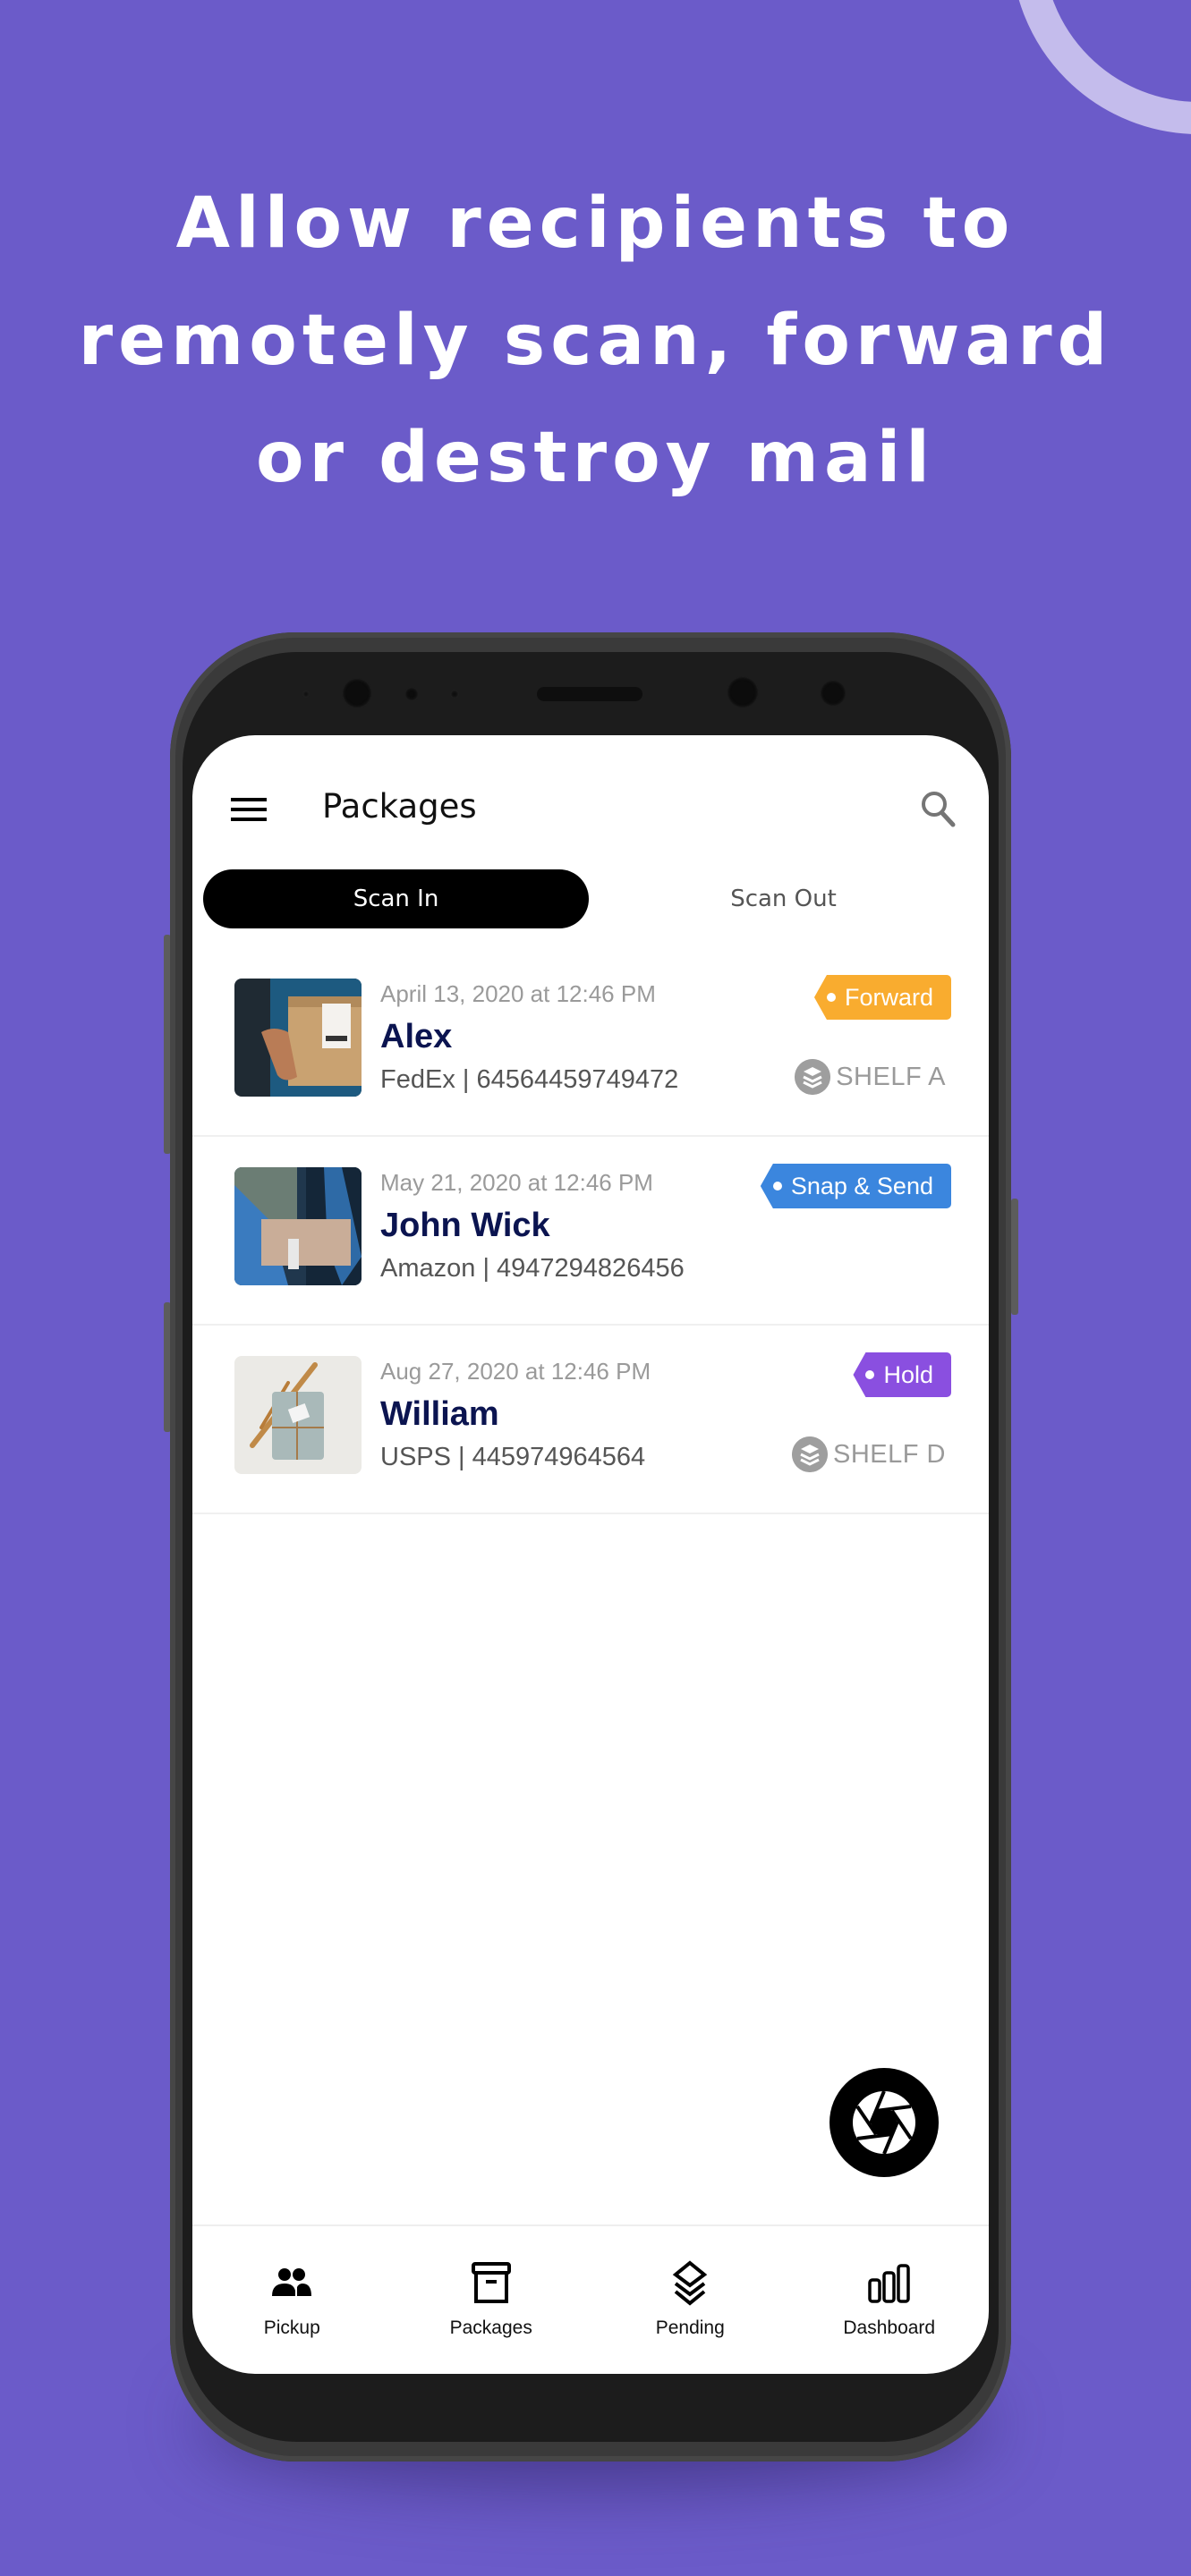  I want to click on front-sensor, so click(833, 693).